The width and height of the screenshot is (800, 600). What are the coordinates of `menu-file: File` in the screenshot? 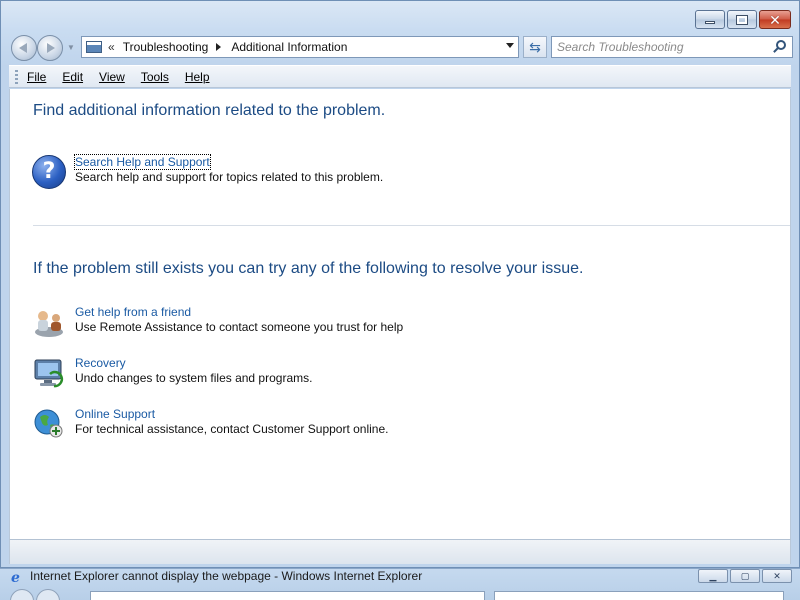 It's located at (36, 77).